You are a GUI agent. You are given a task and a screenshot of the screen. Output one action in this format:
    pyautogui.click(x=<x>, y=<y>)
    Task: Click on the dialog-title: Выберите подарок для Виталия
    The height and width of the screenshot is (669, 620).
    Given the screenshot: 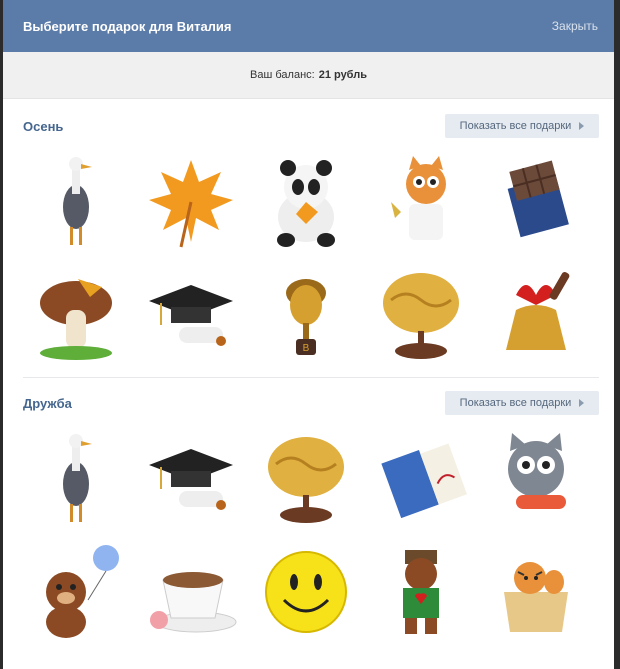 What is the action you would take?
    pyautogui.click(x=127, y=26)
    